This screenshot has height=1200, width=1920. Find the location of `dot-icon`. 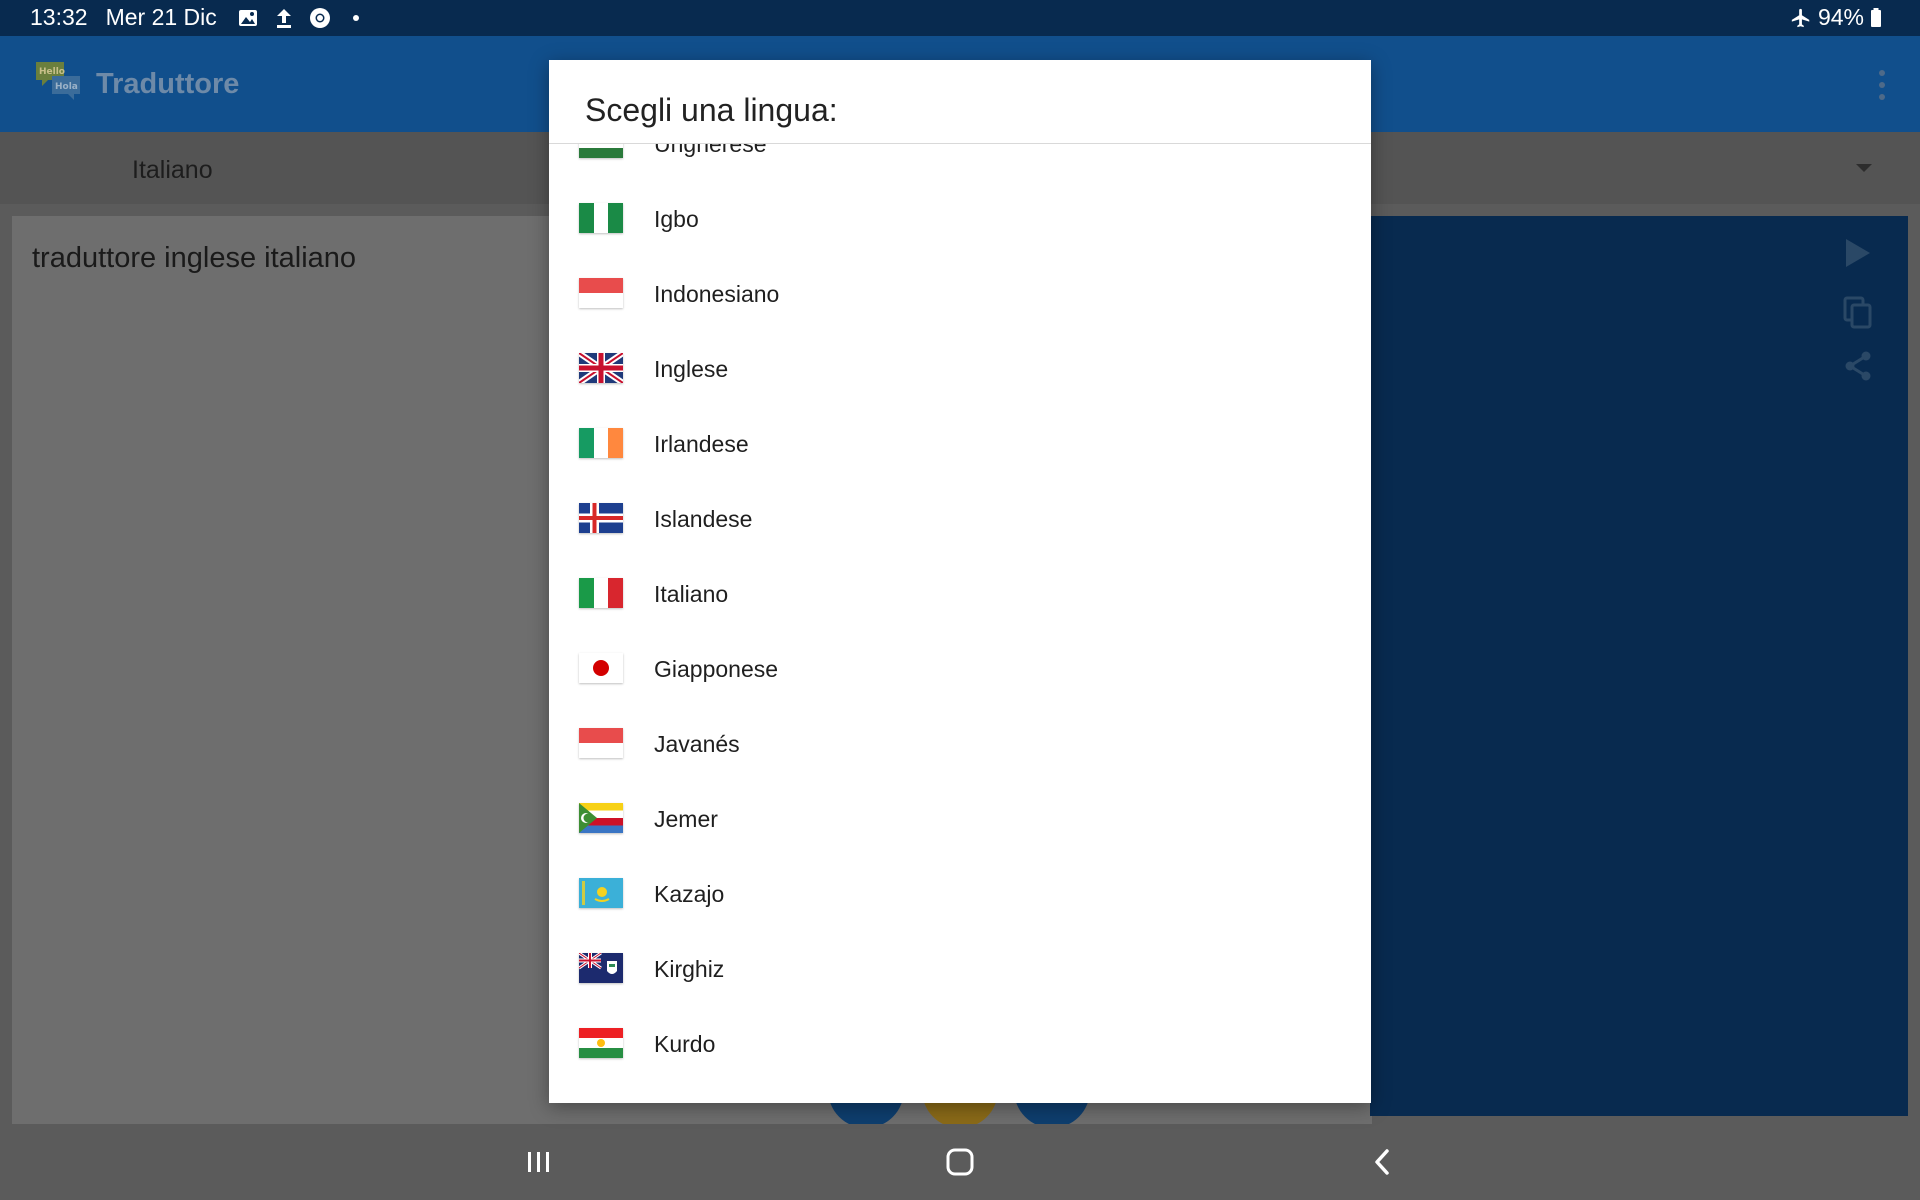

dot-icon is located at coordinates (356, 18).